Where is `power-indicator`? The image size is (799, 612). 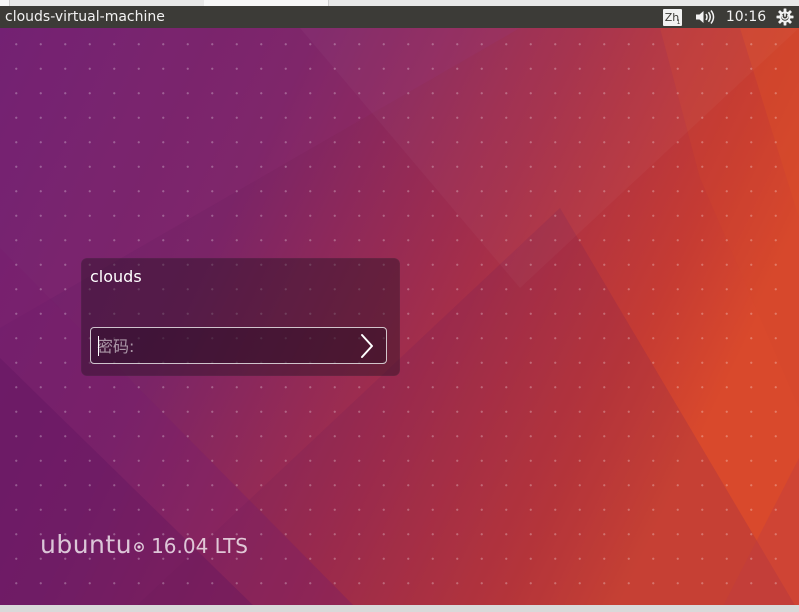 power-indicator is located at coordinates (785, 17).